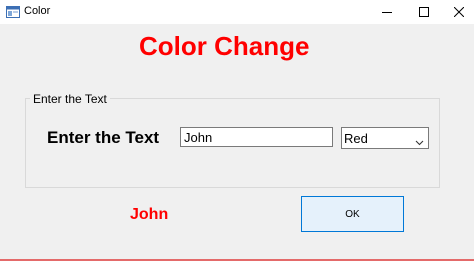 The width and height of the screenshot is (474, 261). What do you see at coordinates (37, 11) in the screenshot?
I see `window-title: Color` at bounding box center [37, 11].